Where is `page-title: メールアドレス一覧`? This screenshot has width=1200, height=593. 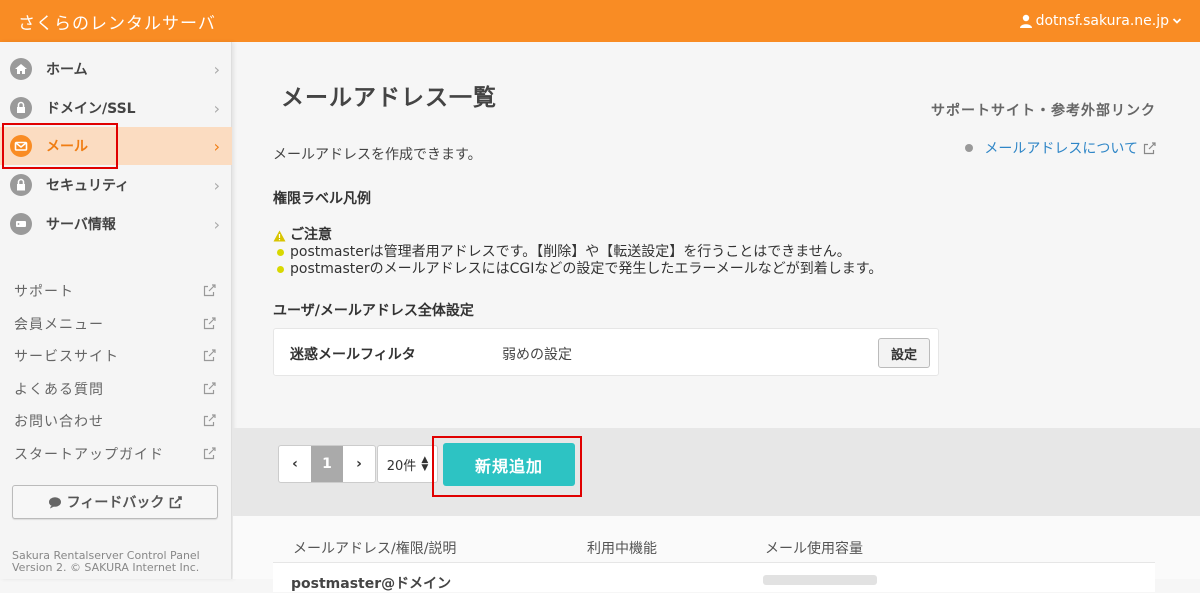
page-title: メールアドレス一覧 is located at coordinates (389, 98).